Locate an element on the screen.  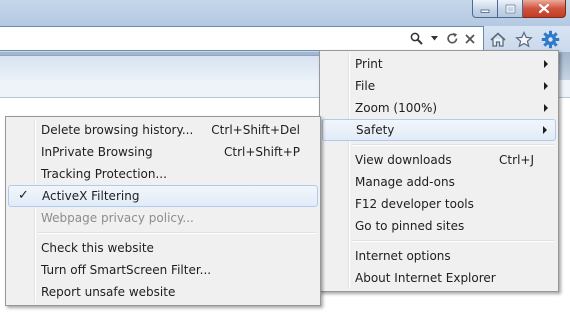
menu-item-label: F12 developer tools is located at coordinates (414, 204).